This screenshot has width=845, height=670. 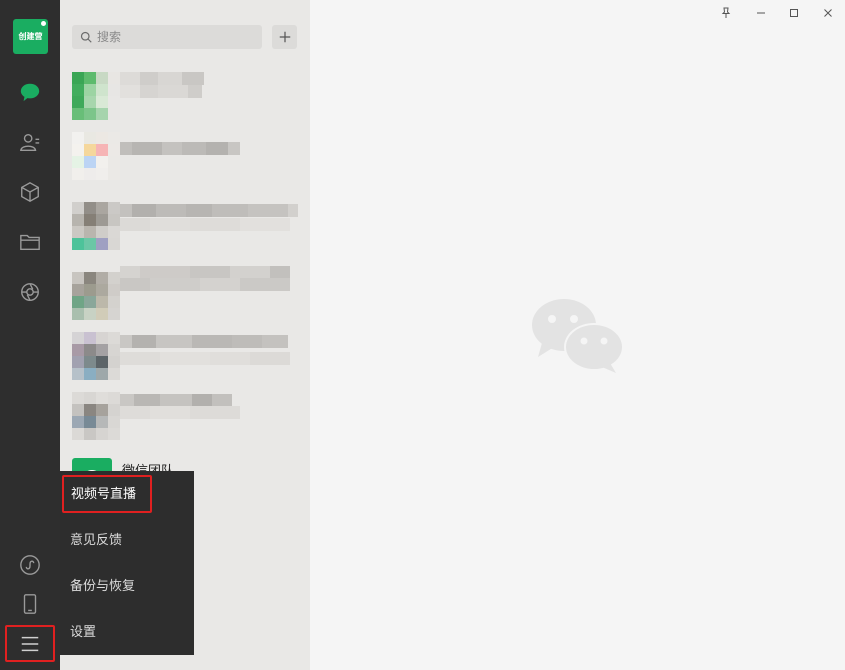 I want to click on user-avatar: 创建营, so click(x=30, y=36).